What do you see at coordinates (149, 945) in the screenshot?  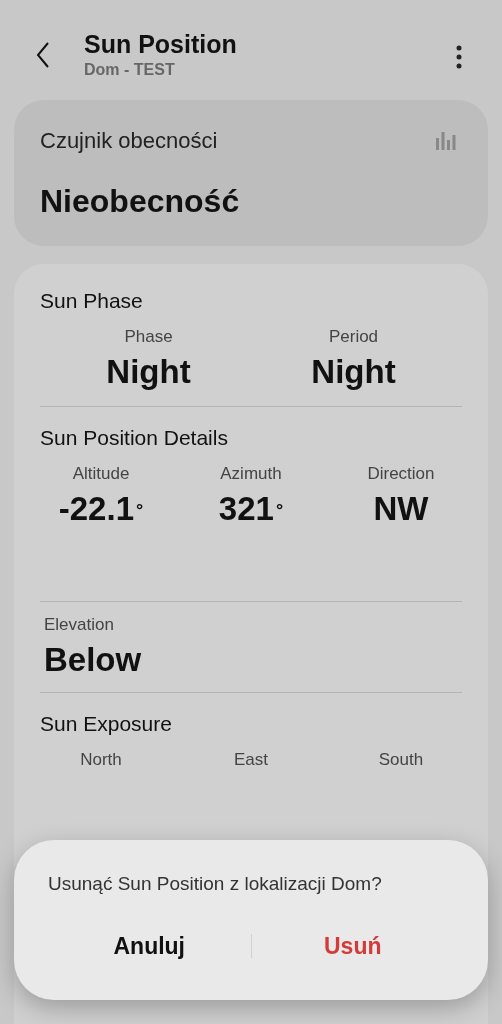 I see `cancel-button: Anuluj` at bounding box center [149, 945].